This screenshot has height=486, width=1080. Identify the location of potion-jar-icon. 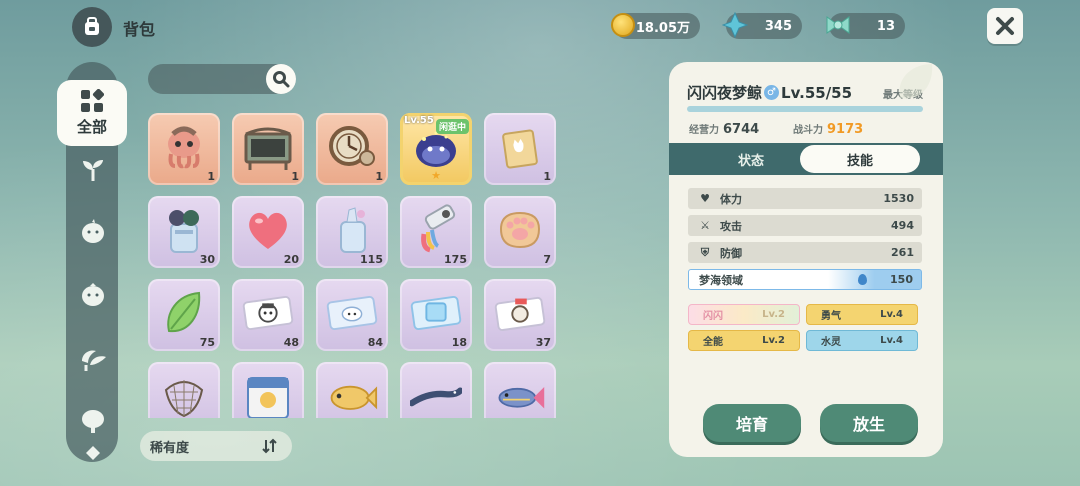
(184, 230).